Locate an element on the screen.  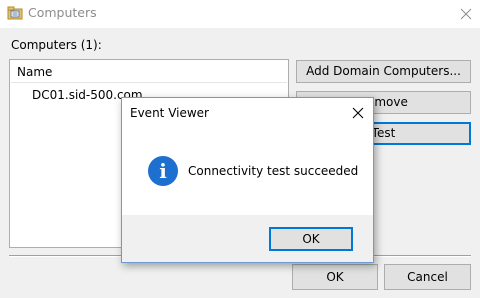
window-title: Computers is located at coordinates (62, 12).